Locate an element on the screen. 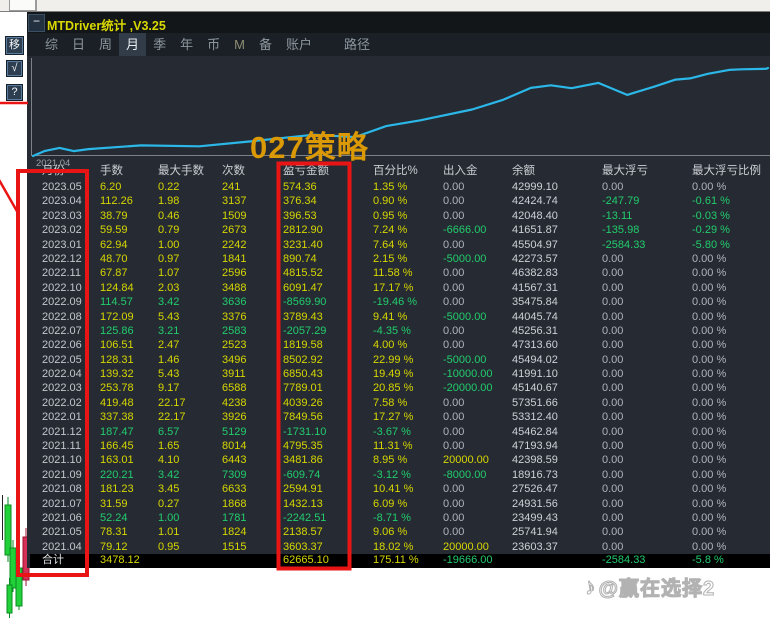 The image size is (770, 622). cell-2: 4.10 is located at coordinates (169, 460).